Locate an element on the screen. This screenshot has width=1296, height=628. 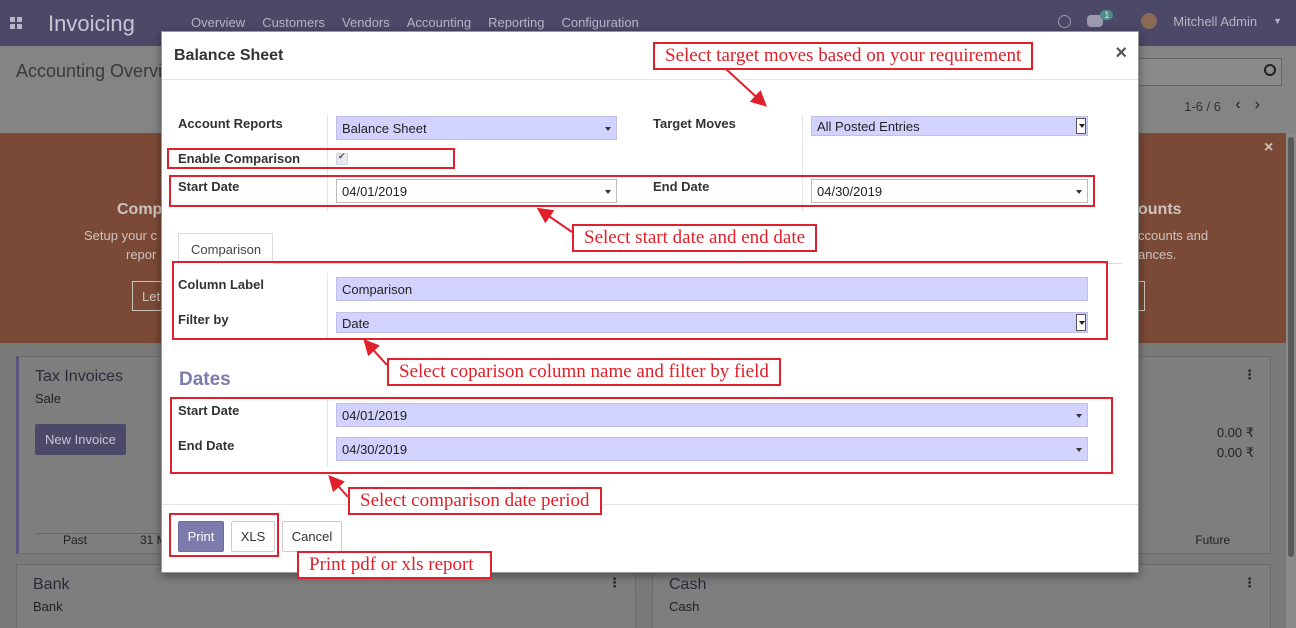
new-invoice-button: New Invoice is located at coordinates (80, 439).